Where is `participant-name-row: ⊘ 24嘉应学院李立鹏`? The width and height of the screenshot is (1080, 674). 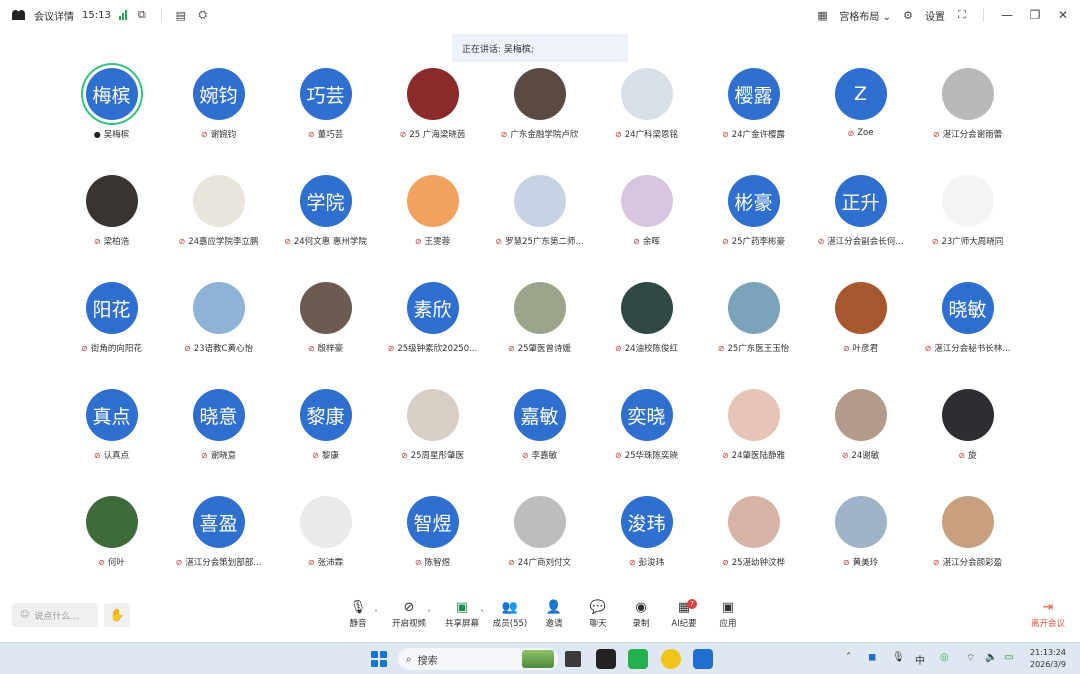 participant-name-row: ⊘ 24嘉应学院李立鹏 is located at coordinates (218, 241).